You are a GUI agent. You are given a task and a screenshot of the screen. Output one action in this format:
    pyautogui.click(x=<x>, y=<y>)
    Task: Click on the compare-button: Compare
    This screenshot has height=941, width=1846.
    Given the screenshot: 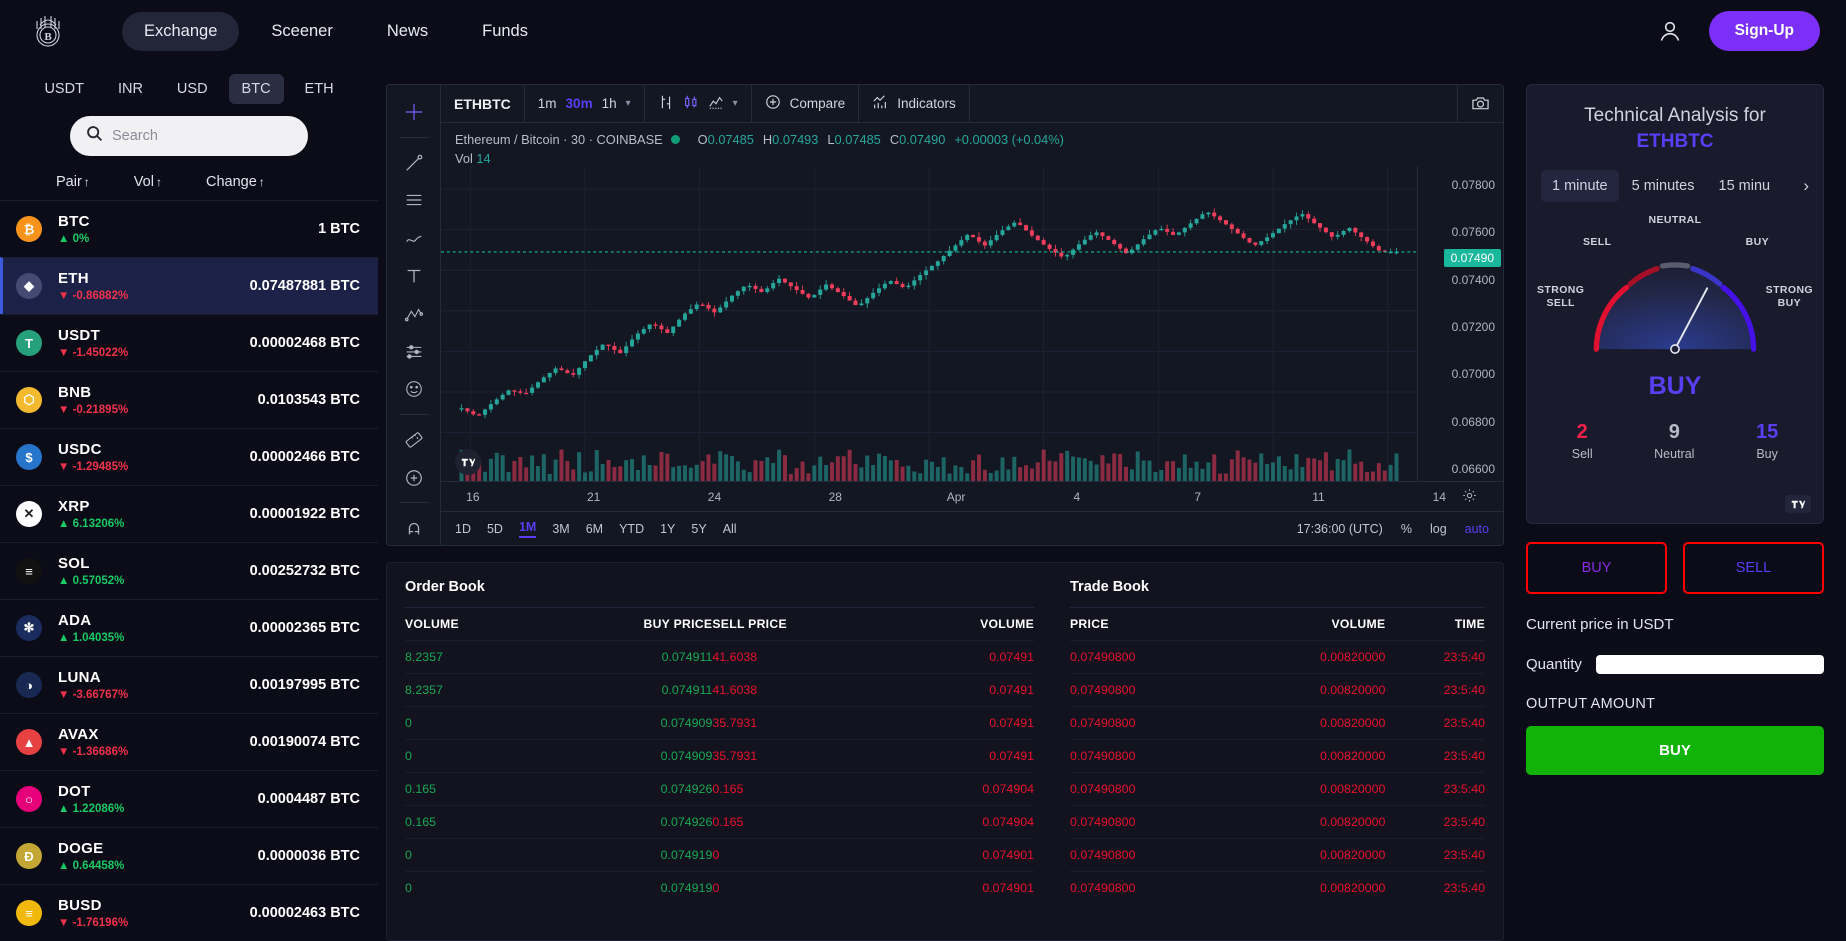 What is the action you would take?
    pyautogui.click(x=806, y=103)
    